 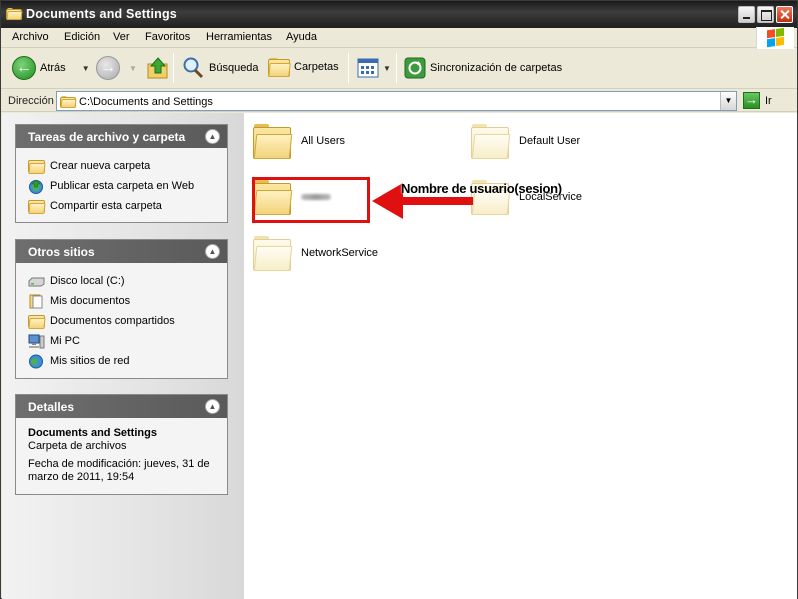 I want to click on views-button: ▼, so click(x=374, y=68).